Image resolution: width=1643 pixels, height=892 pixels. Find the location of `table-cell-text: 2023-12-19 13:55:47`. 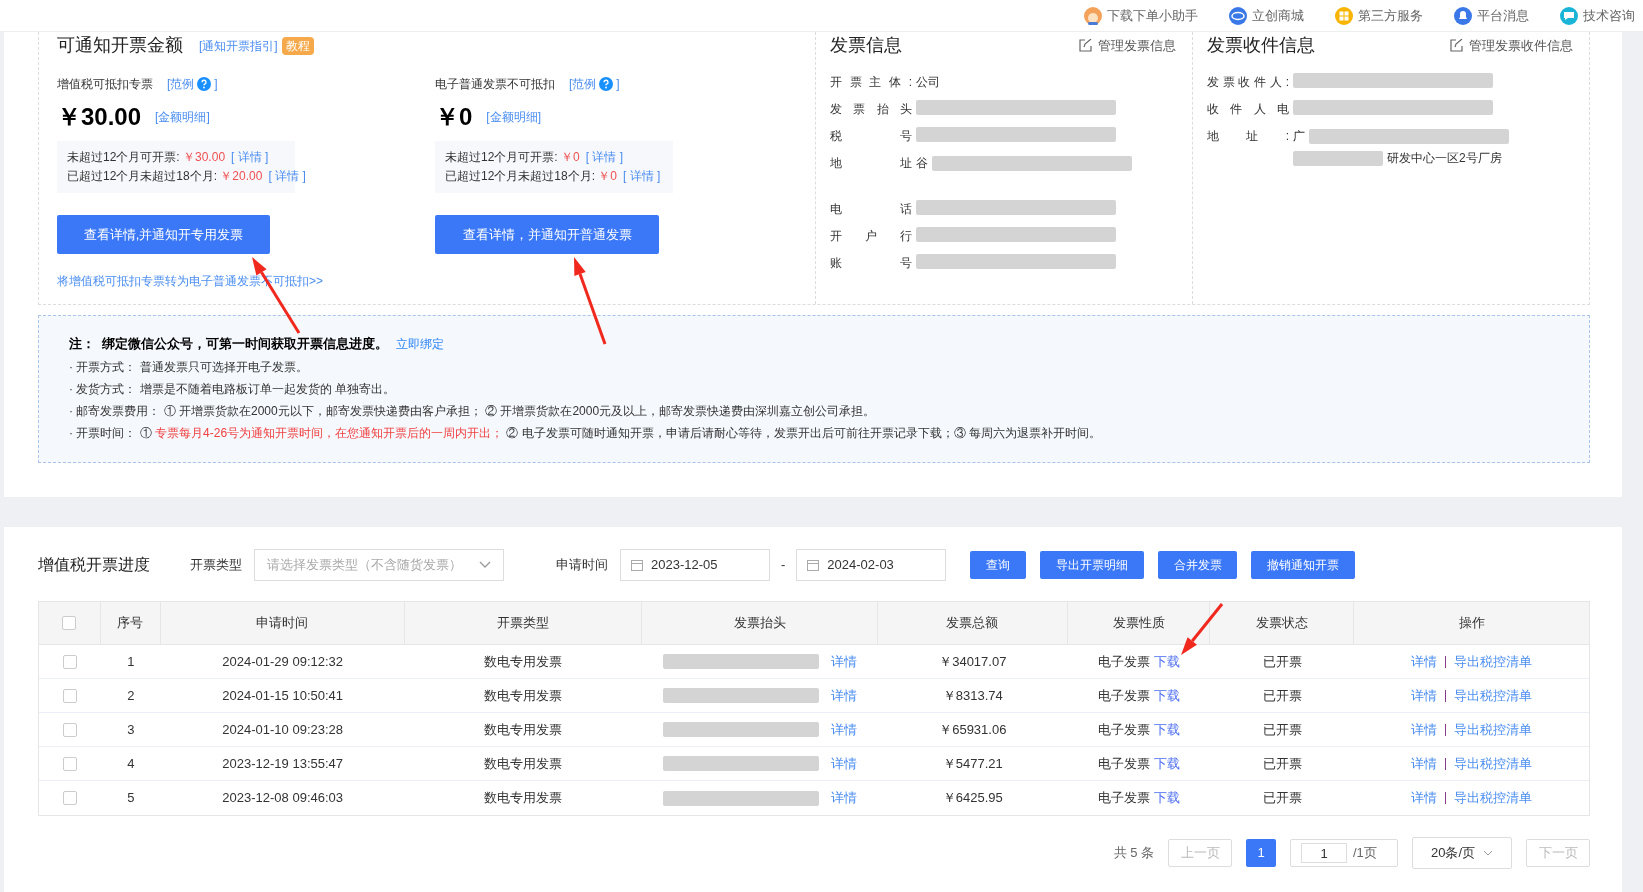

table-cell-text: 2023-12-19 13:55:47 is located at coordinates (283, 763).